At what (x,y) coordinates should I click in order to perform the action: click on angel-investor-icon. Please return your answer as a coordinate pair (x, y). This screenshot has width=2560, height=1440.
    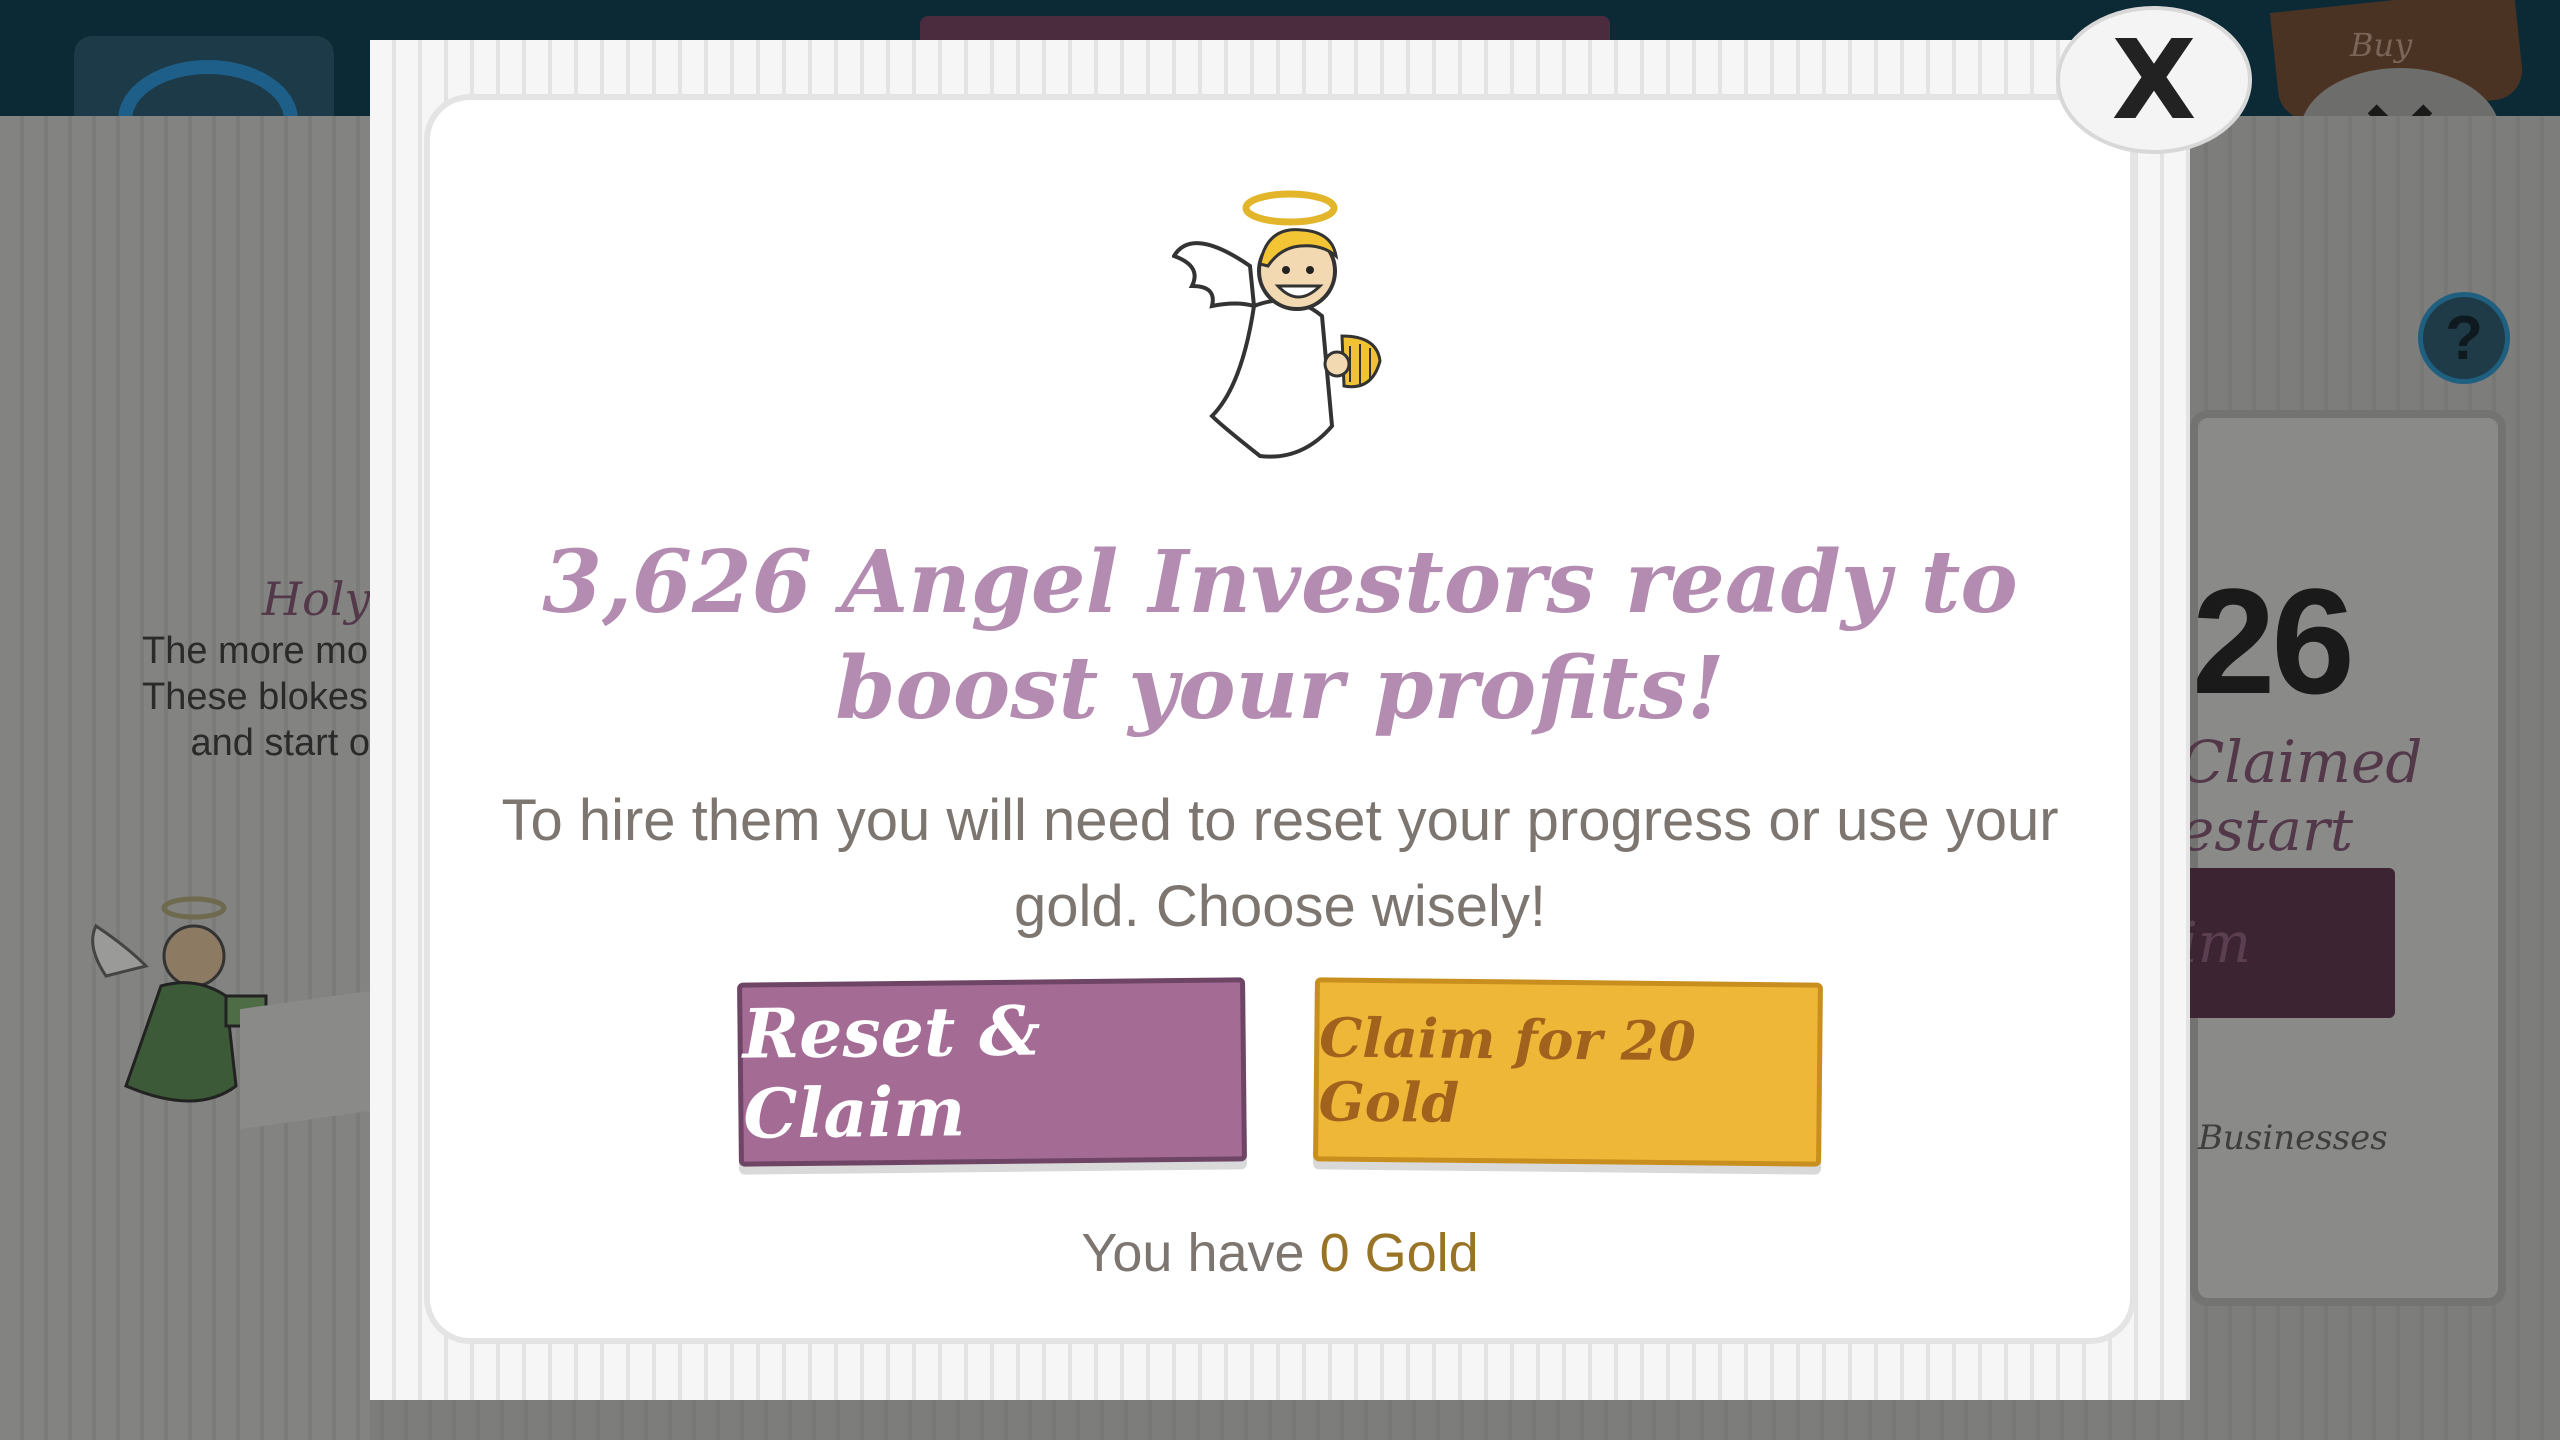
    Looking at the image, I should click on (1277, 324).